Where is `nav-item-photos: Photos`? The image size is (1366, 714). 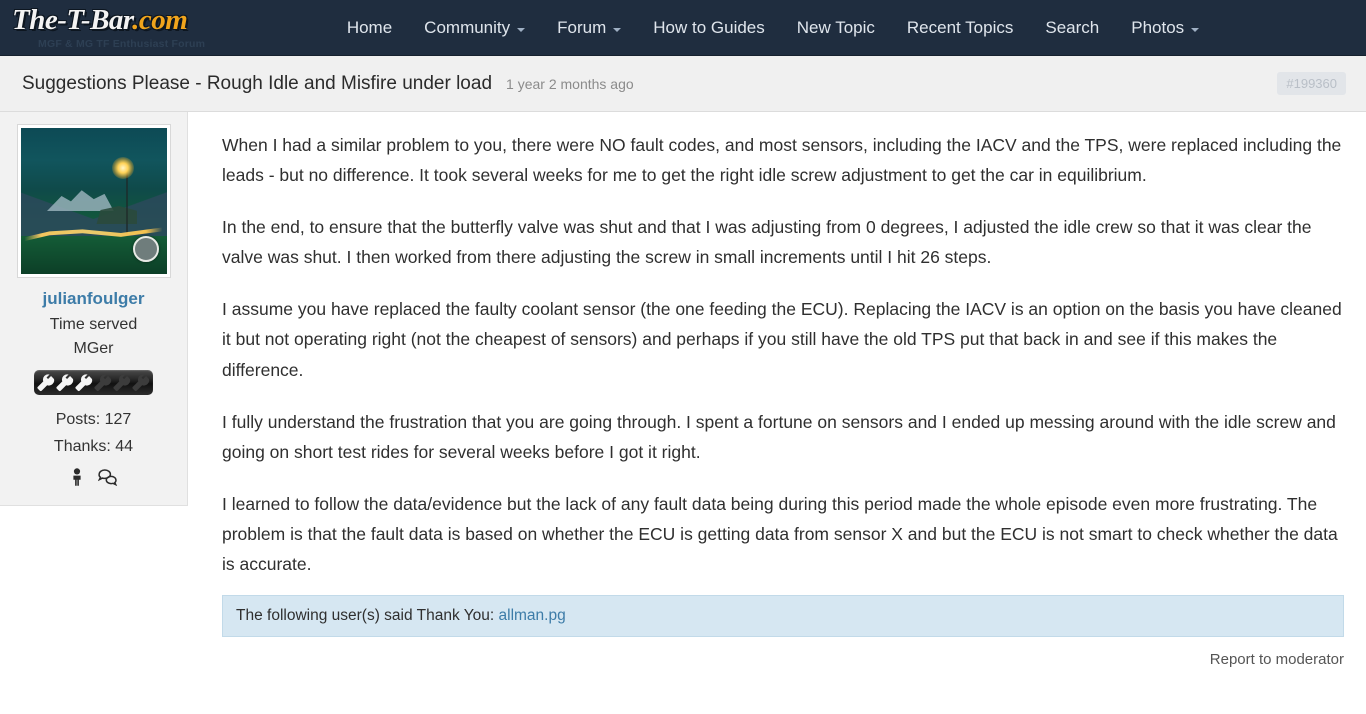 nav-item-photos: Photos is located at coordinates (1165, 28).